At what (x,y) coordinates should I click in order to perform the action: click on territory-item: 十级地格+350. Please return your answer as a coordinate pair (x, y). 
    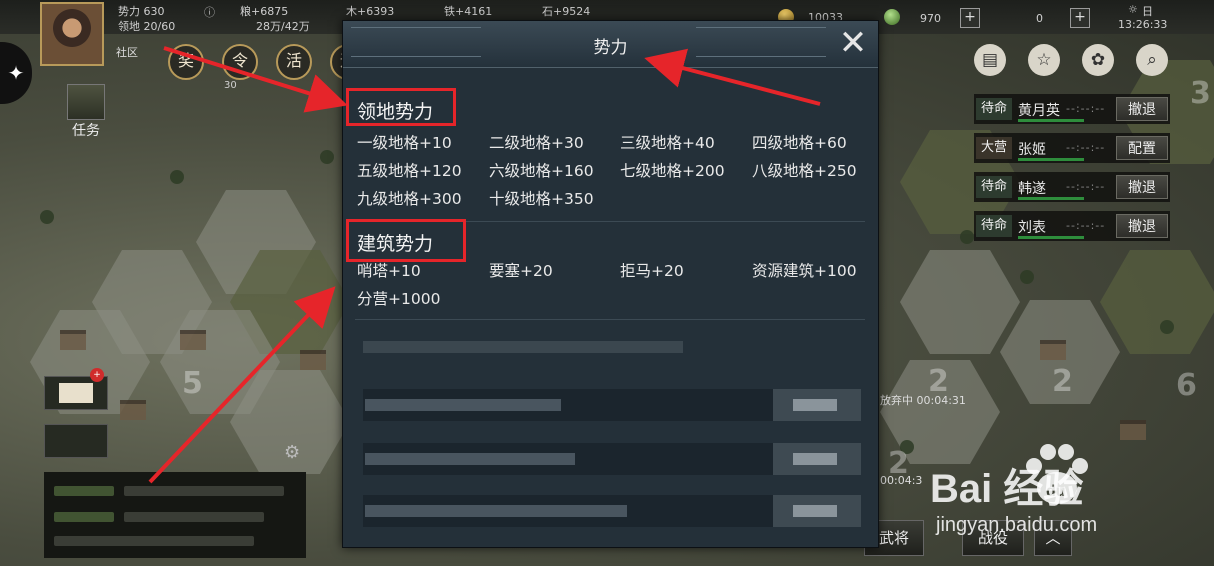
    Looking at the image, I should click on (541, 199).